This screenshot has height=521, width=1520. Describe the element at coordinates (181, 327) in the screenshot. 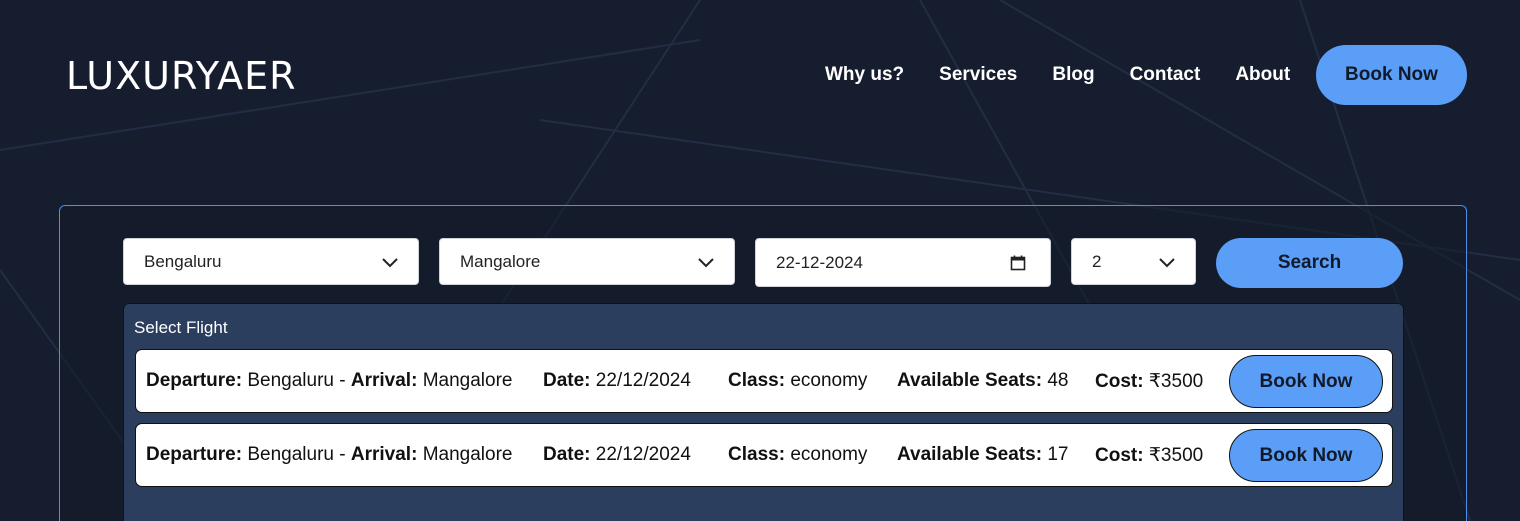

I see `results-title: Select Flight` at that location.